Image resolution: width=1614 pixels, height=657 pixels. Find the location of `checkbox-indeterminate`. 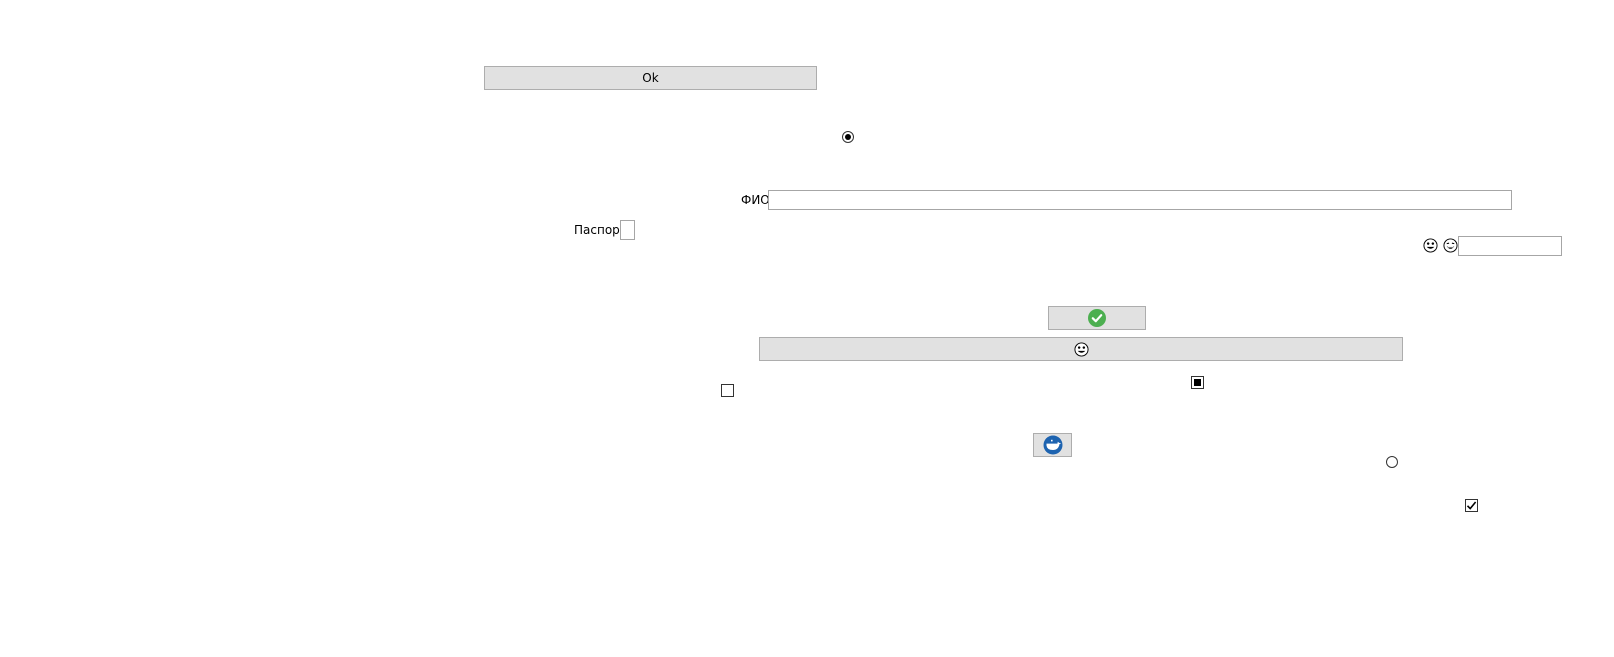

checkbox-indeterminate is located at coordinates (1197, 382).